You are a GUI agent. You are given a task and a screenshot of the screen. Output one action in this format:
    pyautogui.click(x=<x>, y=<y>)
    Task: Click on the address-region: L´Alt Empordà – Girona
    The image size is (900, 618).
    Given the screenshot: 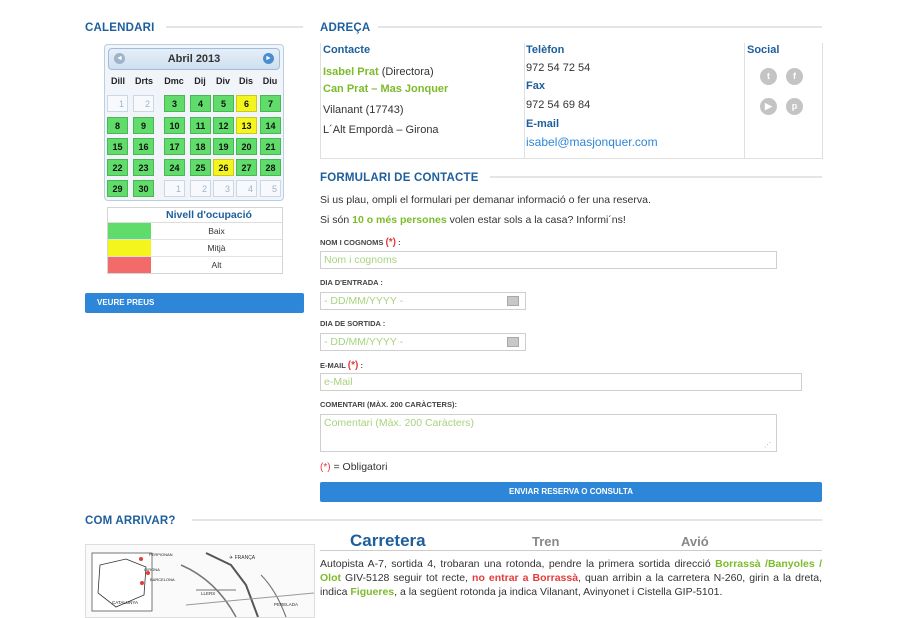 What is the action you would take?
    pyautogui.click(x=381, y=130)
    